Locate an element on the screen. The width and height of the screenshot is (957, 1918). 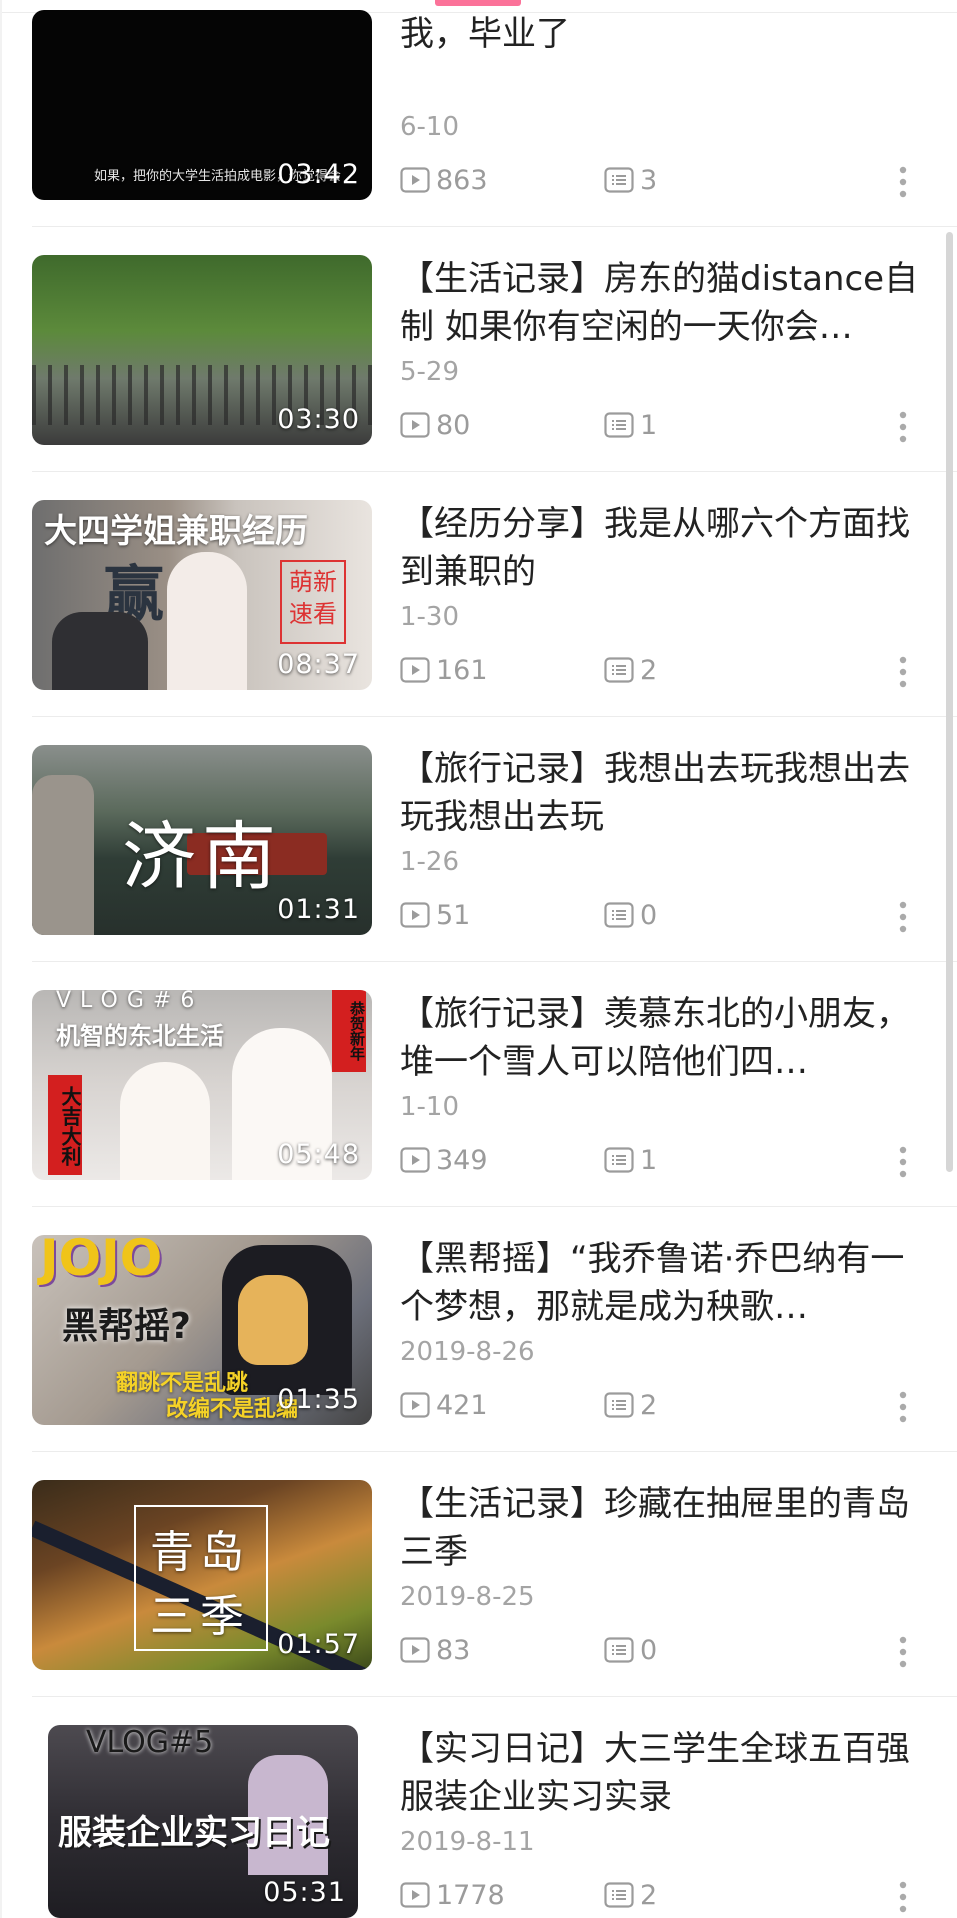
thumbnail-subcaption: 黑帮摇? is located at coordinates (126, 1326).